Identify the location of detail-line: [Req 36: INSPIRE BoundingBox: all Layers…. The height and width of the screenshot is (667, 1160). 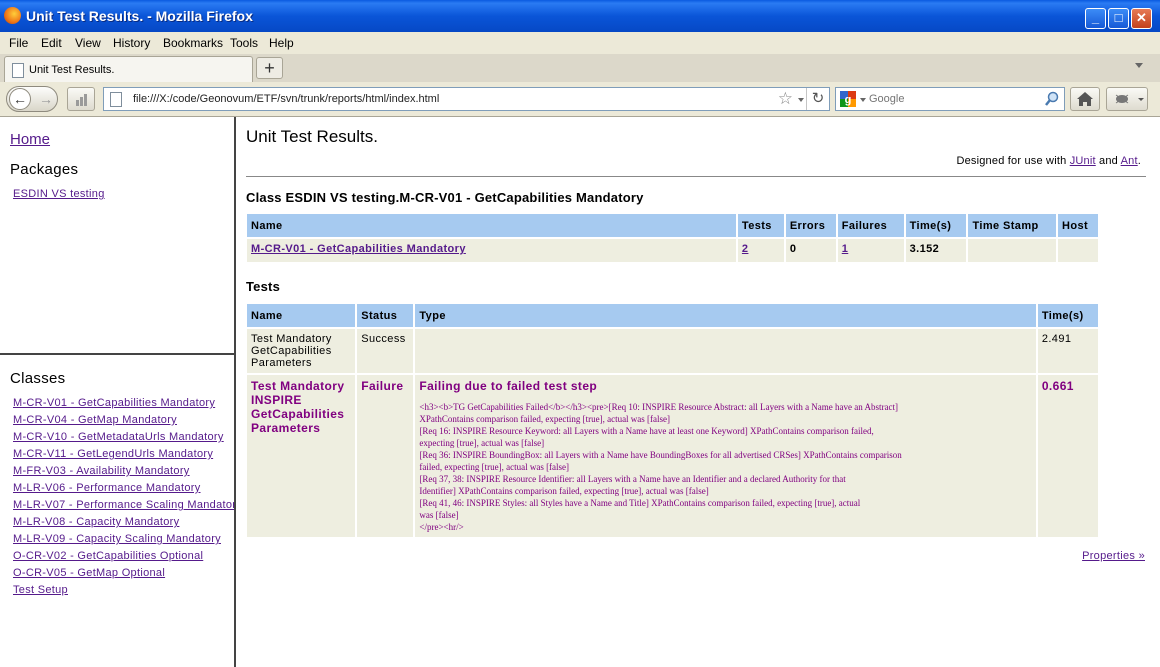
(660, 455).